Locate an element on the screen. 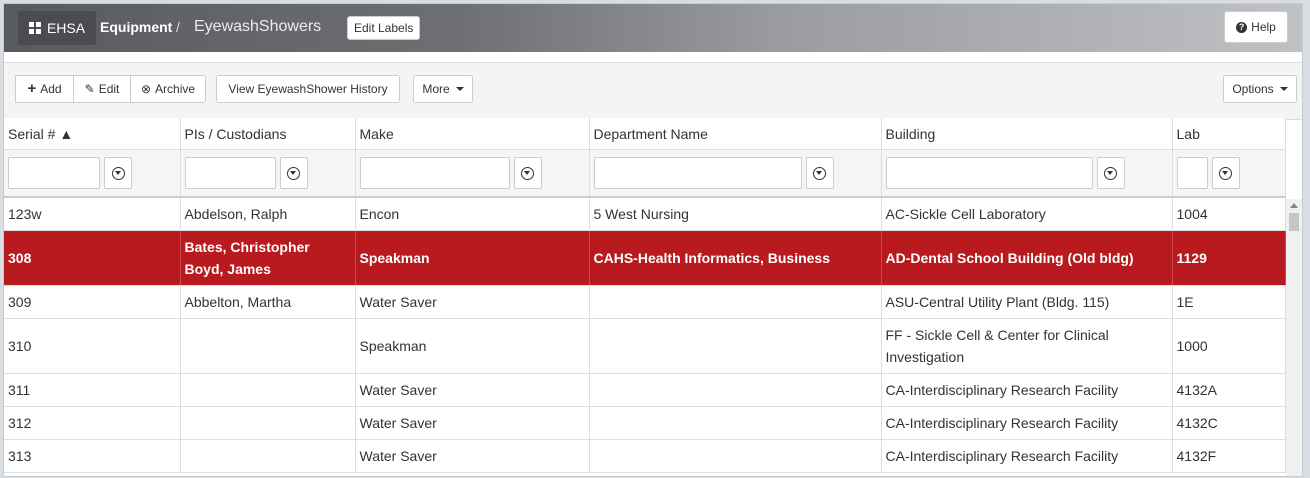 The width and height of the screenshot is (1310, 478). more-dropdown: More is located at coordinates (443, 89).